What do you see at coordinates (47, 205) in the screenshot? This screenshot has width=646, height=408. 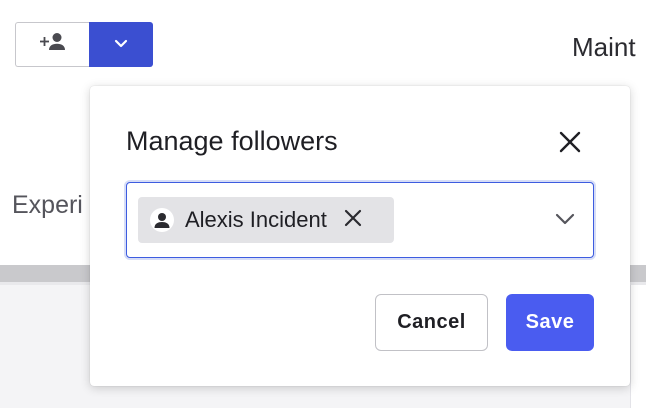 I see `section-label: Experi` at bounding box center [47, 205].